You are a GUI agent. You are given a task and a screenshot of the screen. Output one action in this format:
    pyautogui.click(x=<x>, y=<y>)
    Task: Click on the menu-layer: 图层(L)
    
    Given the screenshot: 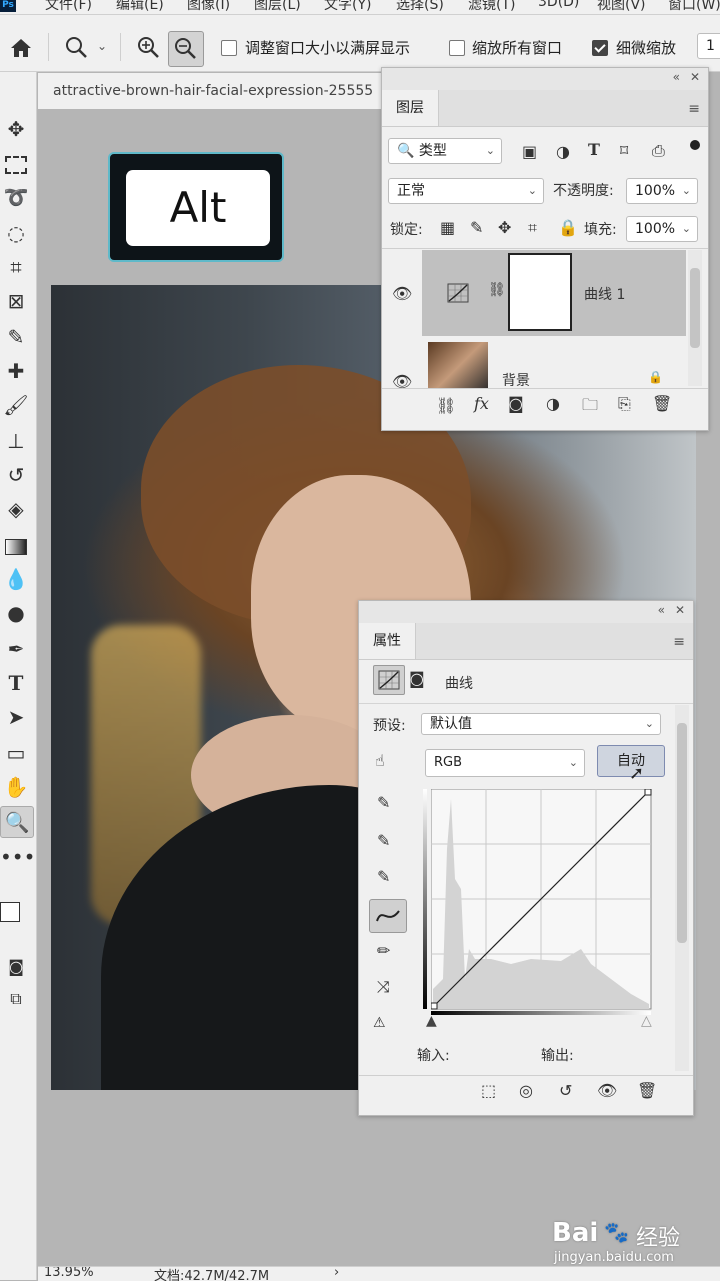 What is the action you would take?
    pyautogui.click(x=277, y=7)
    